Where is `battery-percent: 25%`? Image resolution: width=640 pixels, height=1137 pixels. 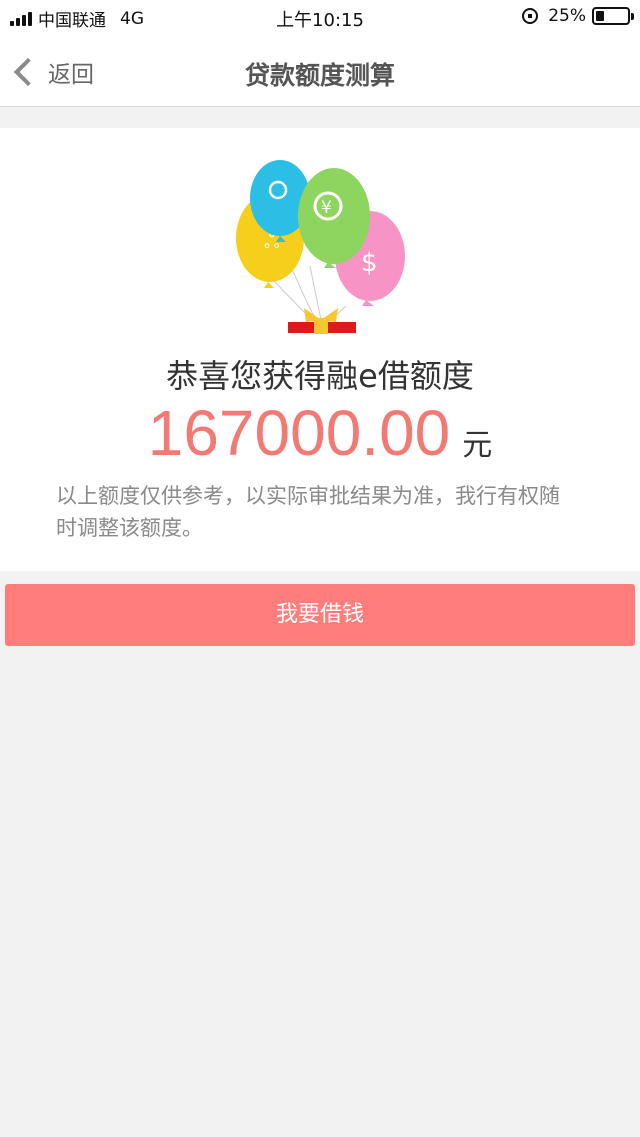 battery-percent: 25% is located at coordinates (567, 16).